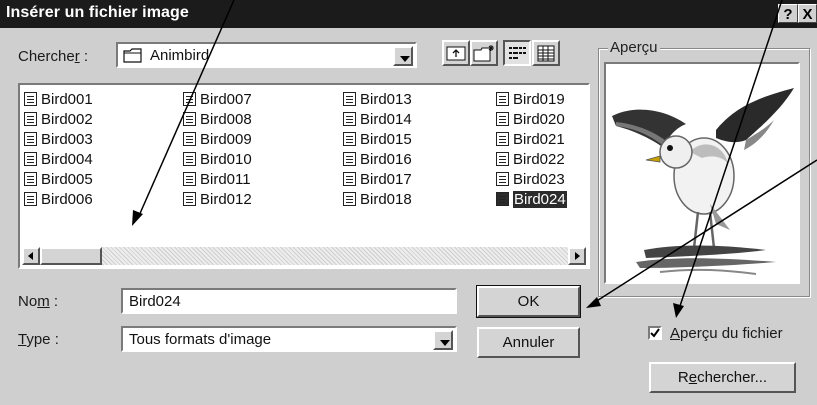  What do you see at coordinates (730, 156) in the screenshot?
I see `arrow-to-preview-checkbox` at bounding box center [730, 156].